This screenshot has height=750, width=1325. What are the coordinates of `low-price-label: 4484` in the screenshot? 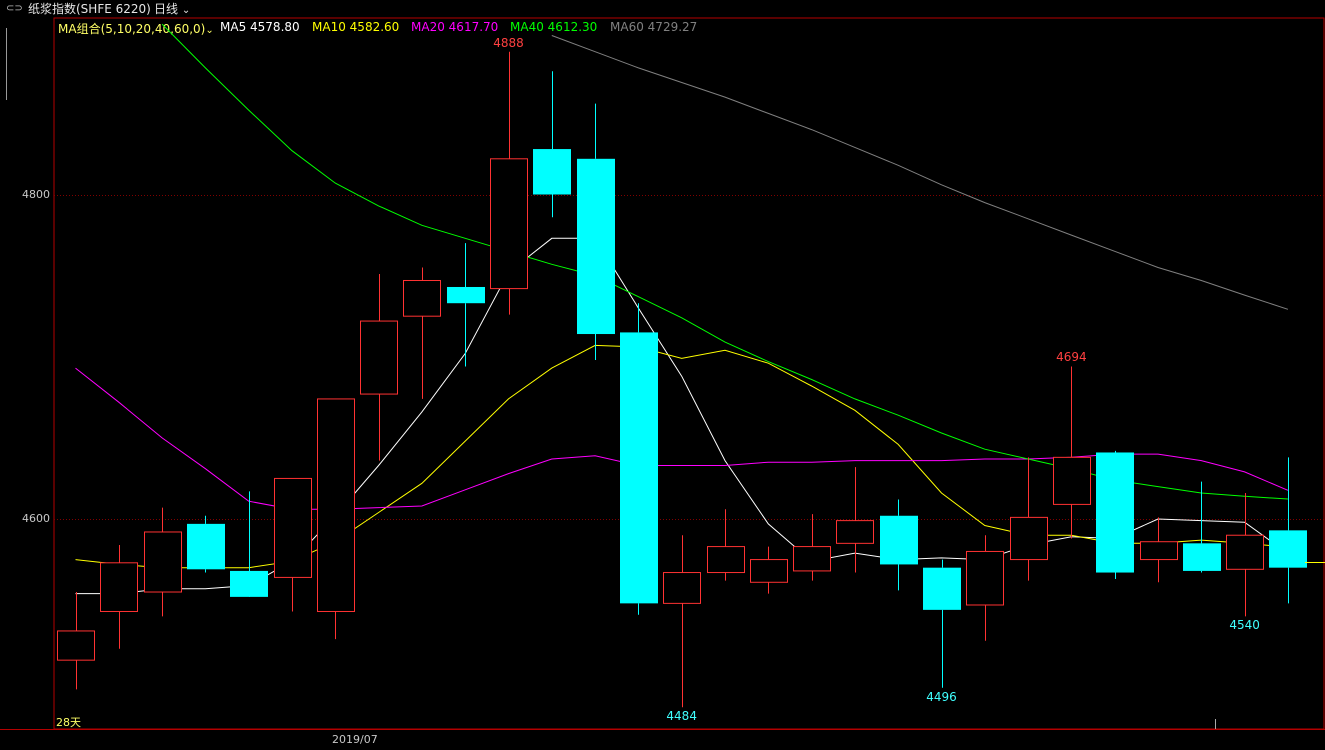 It's located at (681, 716).